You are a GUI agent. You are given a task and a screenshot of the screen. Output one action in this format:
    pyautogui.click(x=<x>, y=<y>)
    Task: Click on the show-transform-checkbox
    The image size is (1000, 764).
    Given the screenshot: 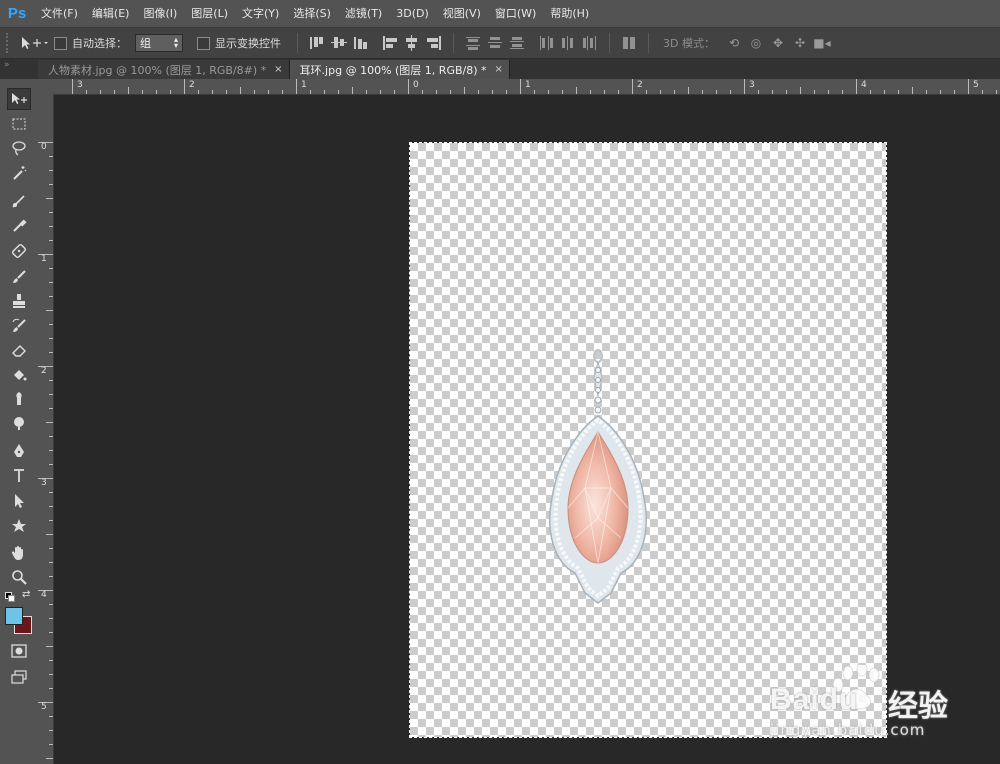 What is the action you would take?
    pyautogui.click(x=203, y=43)
    